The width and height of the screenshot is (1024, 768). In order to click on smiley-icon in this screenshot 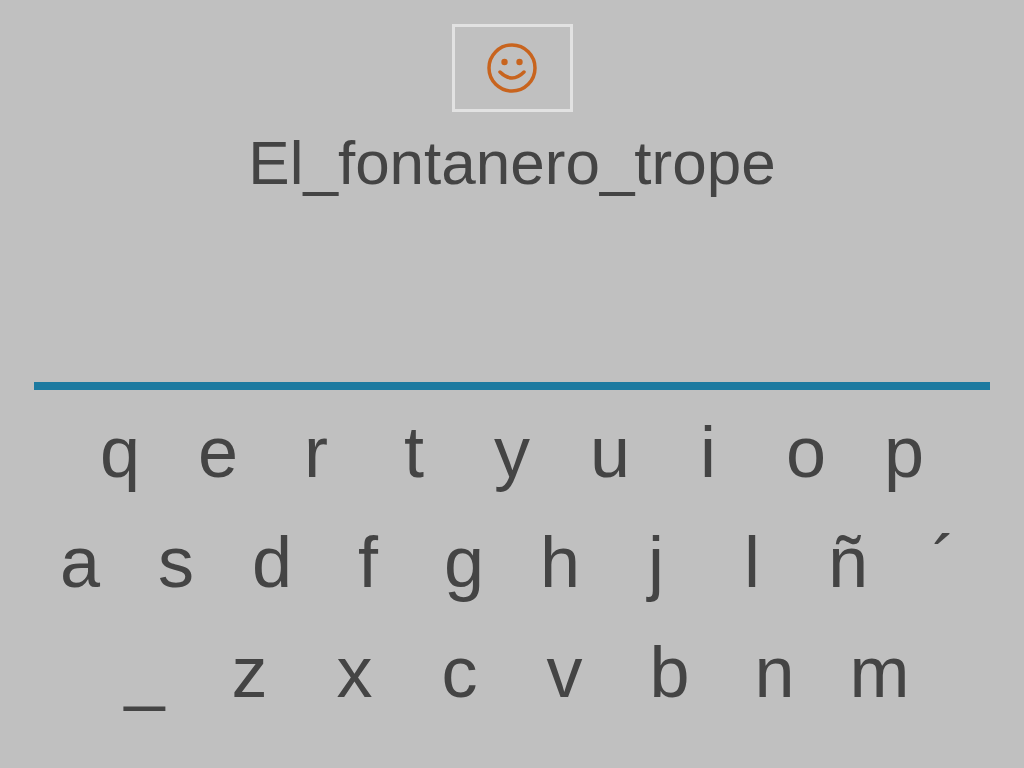, I will do `click(512, 68)`.